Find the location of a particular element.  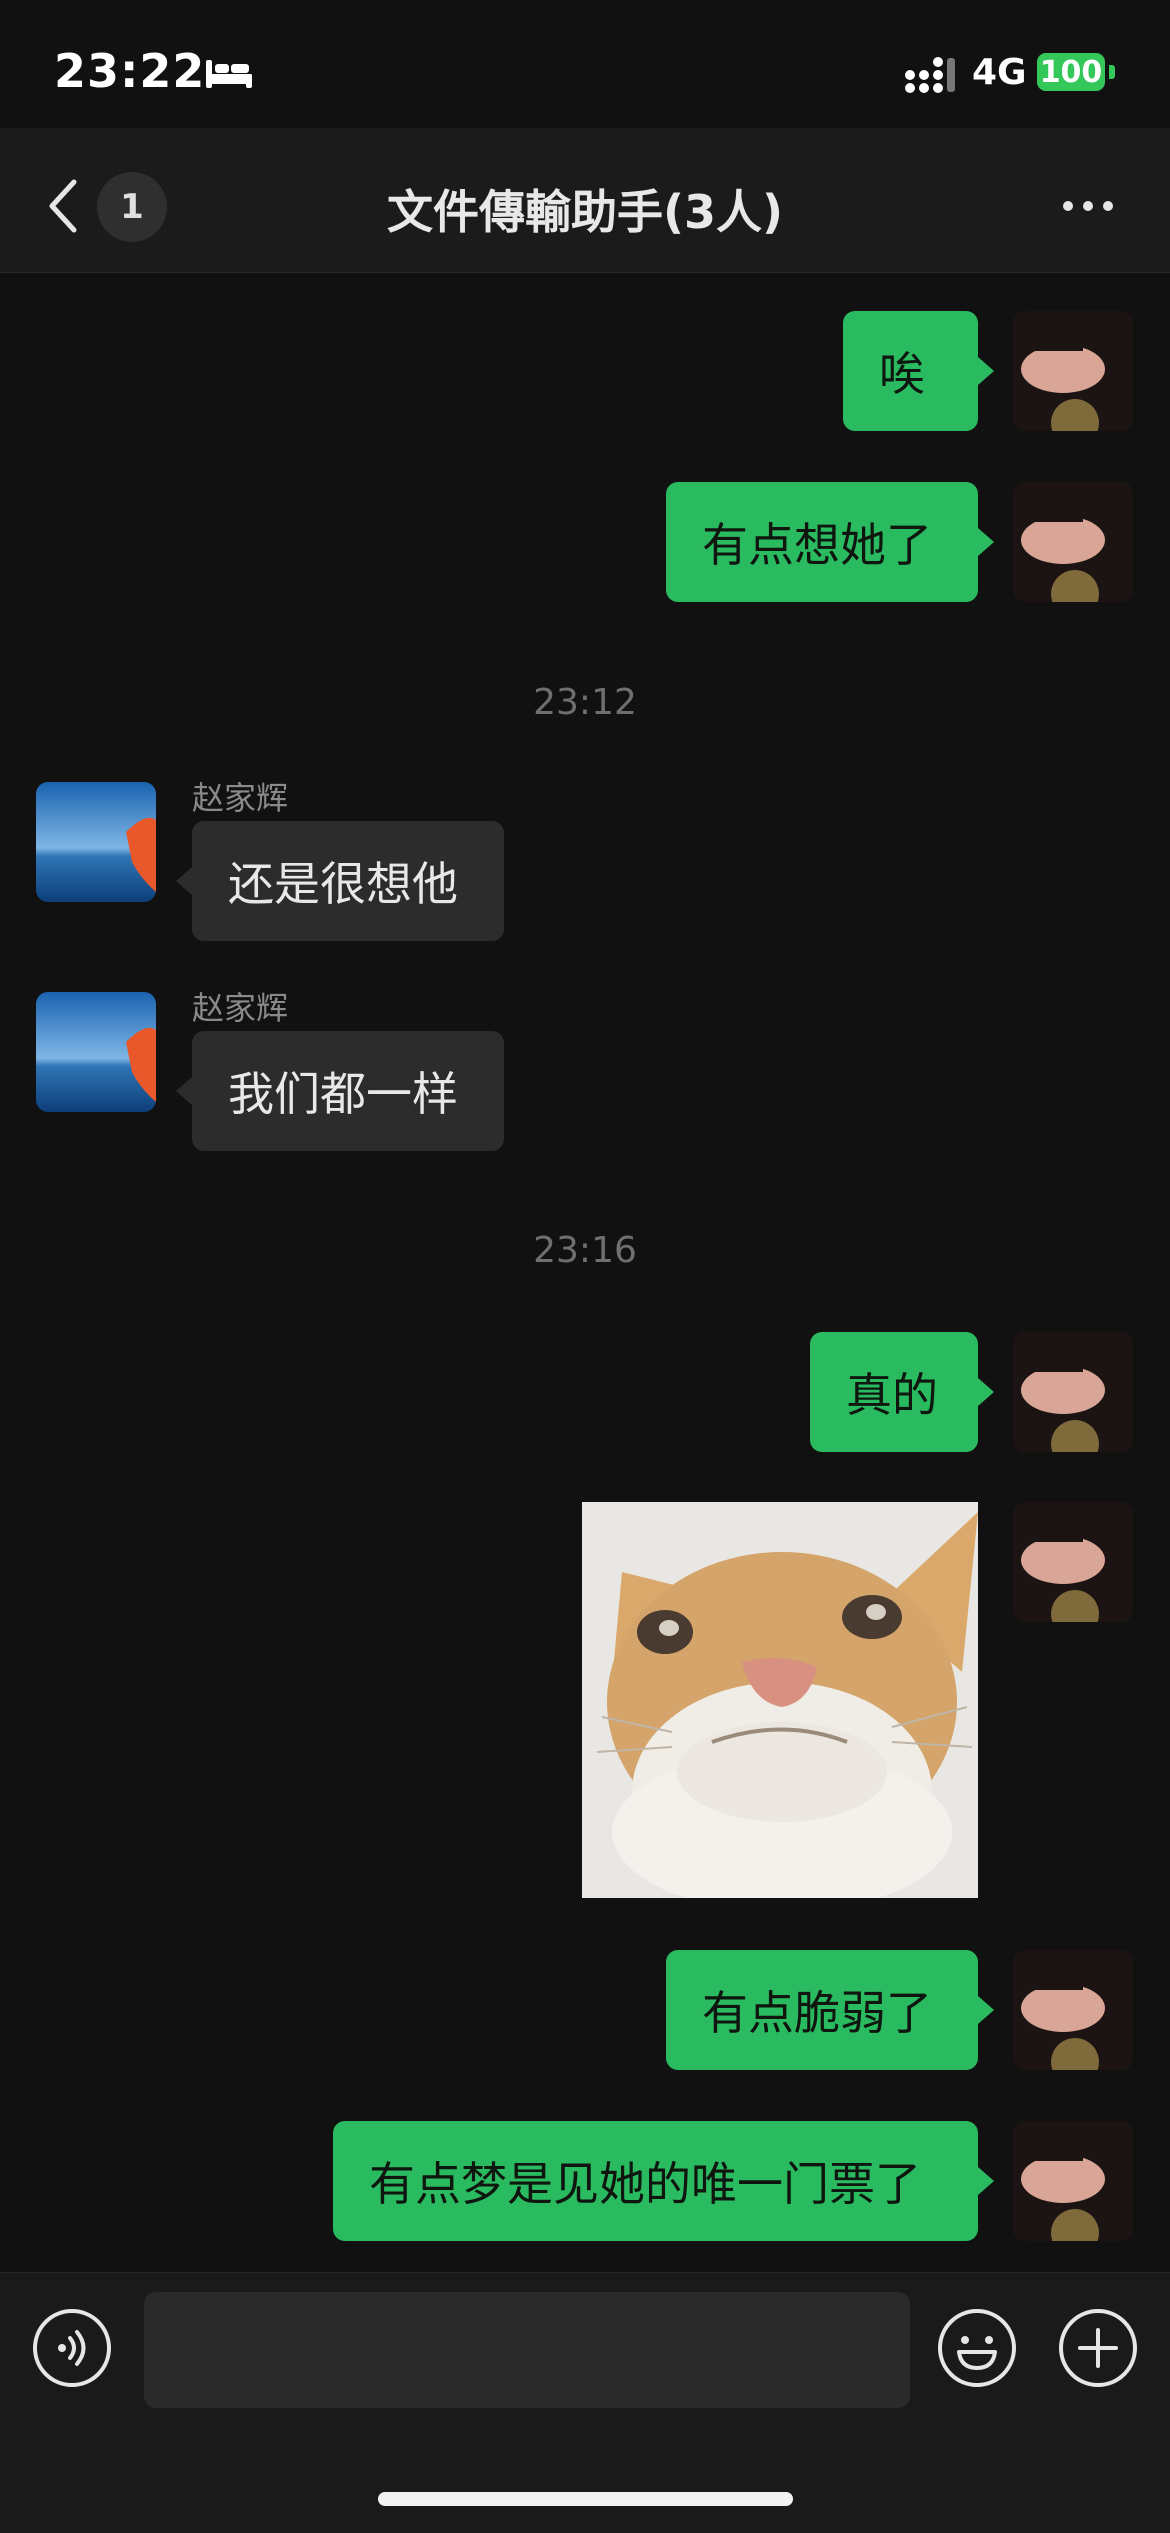

message-bubble: 我们都一样 is located at coordinates (348, 1091).